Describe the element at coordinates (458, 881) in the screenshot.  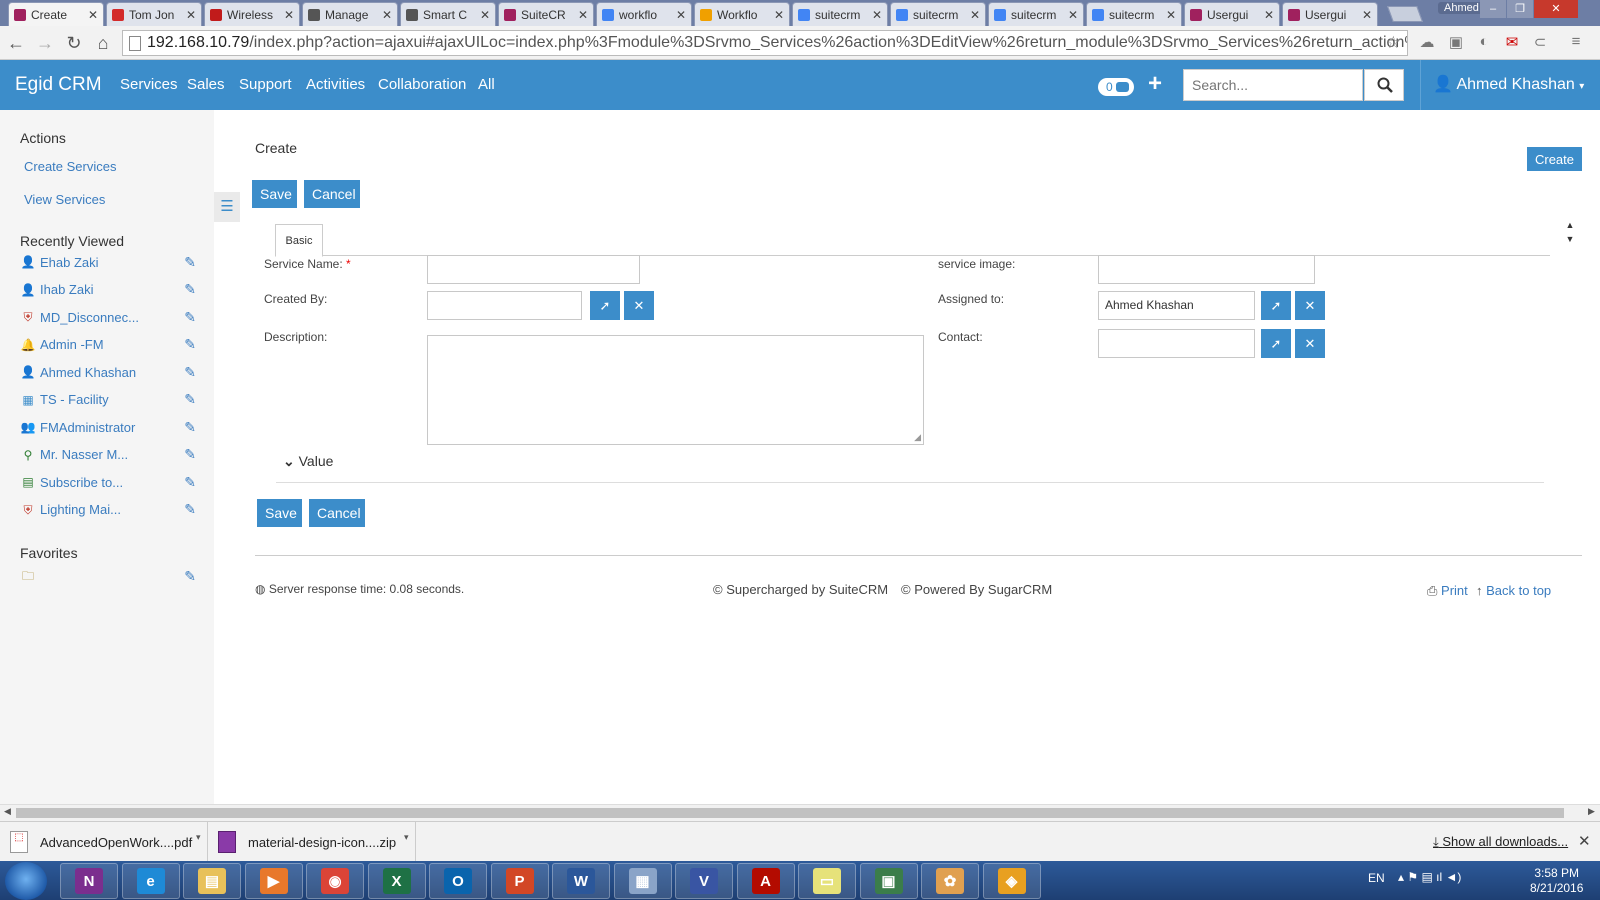
I see `taskbar-app-button: O` at that location.